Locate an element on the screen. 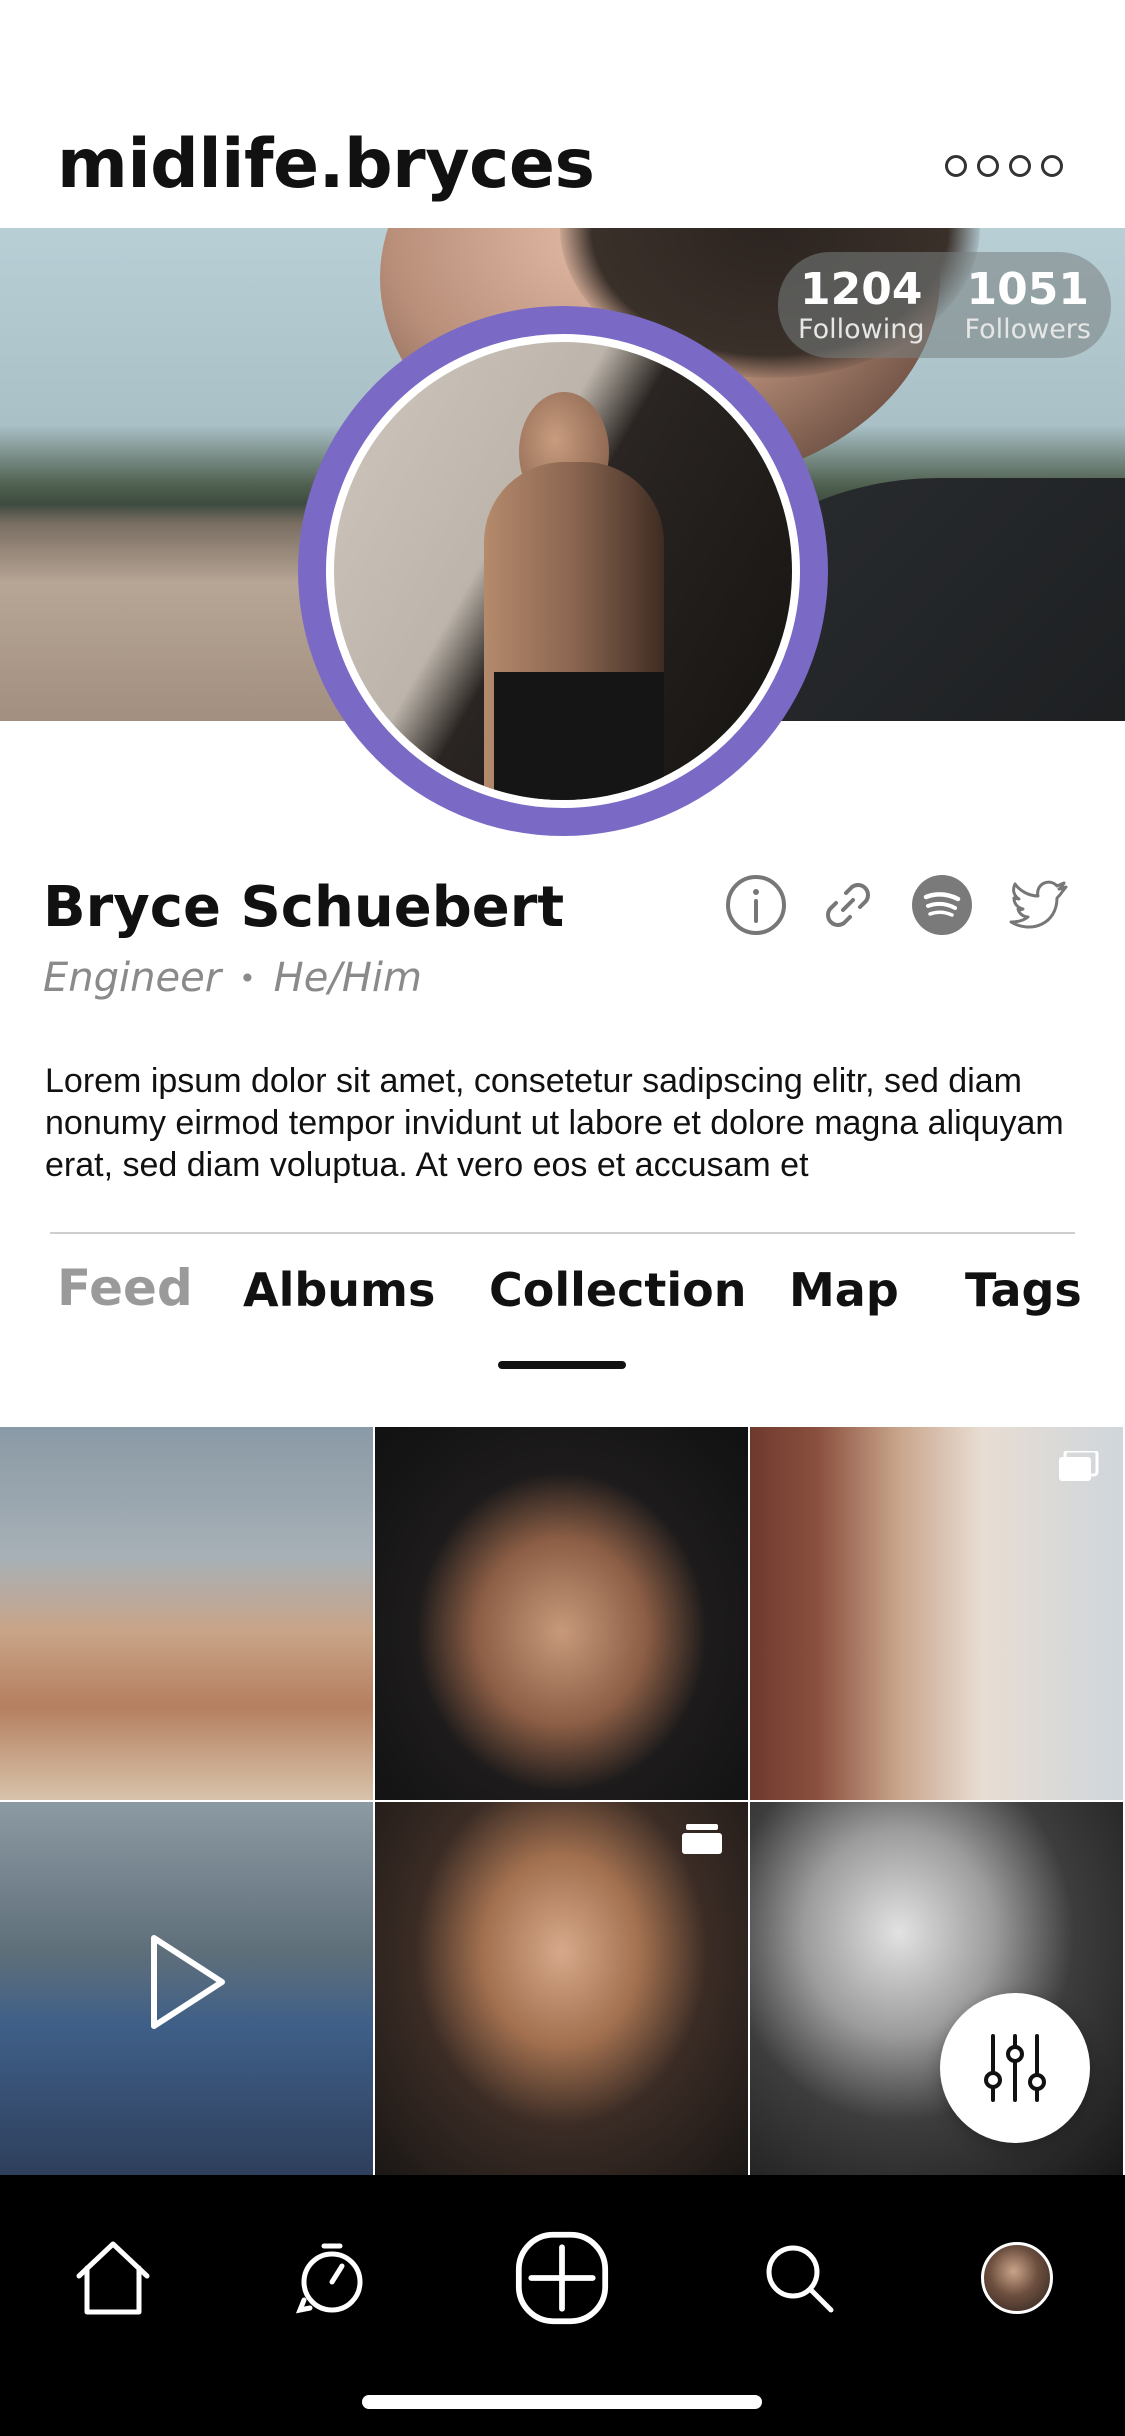  twitter-button is located at coordinates (1040, 905).